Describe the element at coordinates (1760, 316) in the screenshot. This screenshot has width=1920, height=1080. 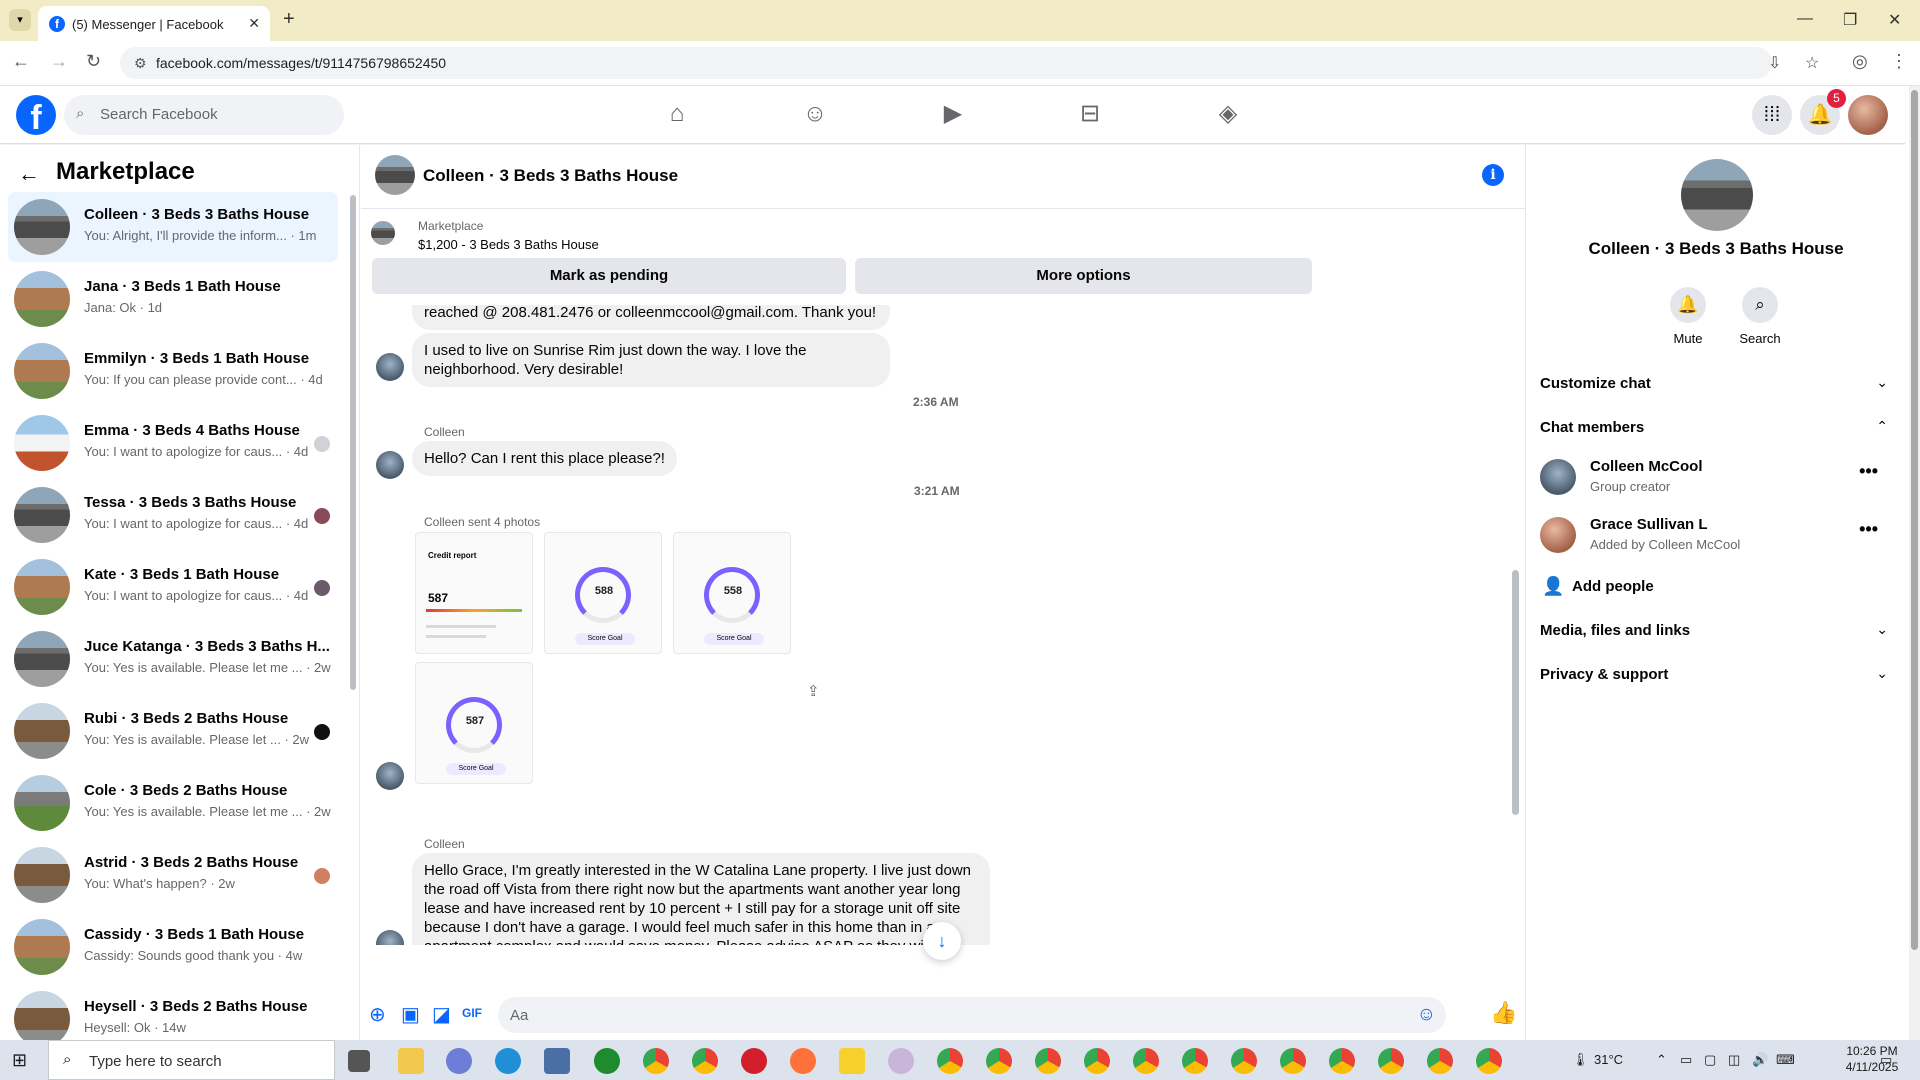
I see `search-action: ⌕ Search` at that location.